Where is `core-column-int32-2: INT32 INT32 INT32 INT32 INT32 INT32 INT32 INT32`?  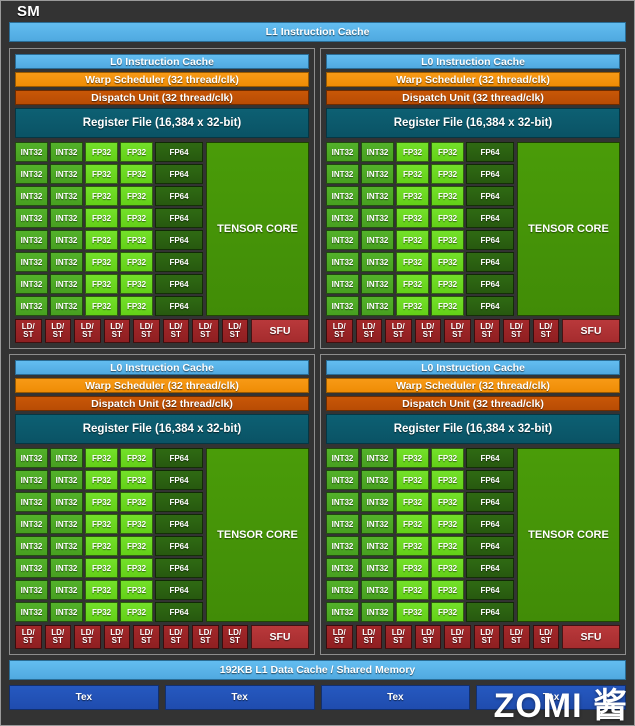 core-column-int32-2: INT32 INT32 INT32 INT32 INT32 INT32 INT32 INT32 is located at coordinates (66, 535).